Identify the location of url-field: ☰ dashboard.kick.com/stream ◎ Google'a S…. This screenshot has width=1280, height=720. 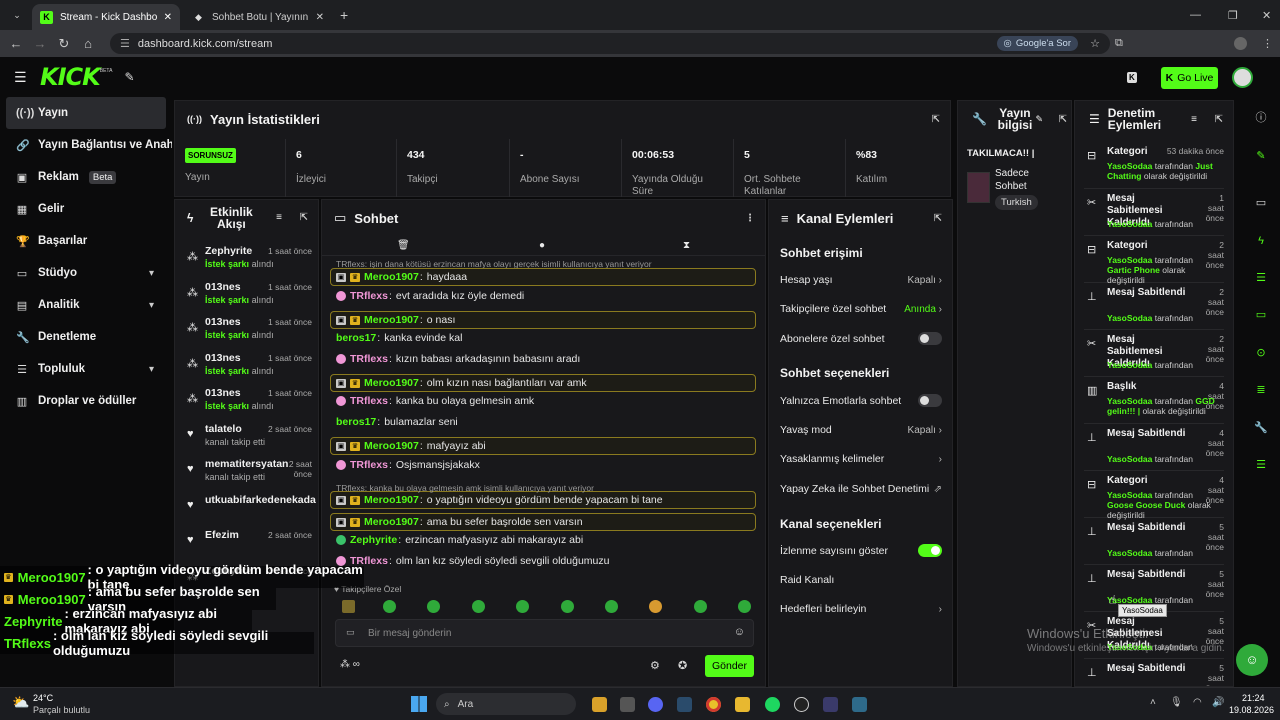
(610, 43).